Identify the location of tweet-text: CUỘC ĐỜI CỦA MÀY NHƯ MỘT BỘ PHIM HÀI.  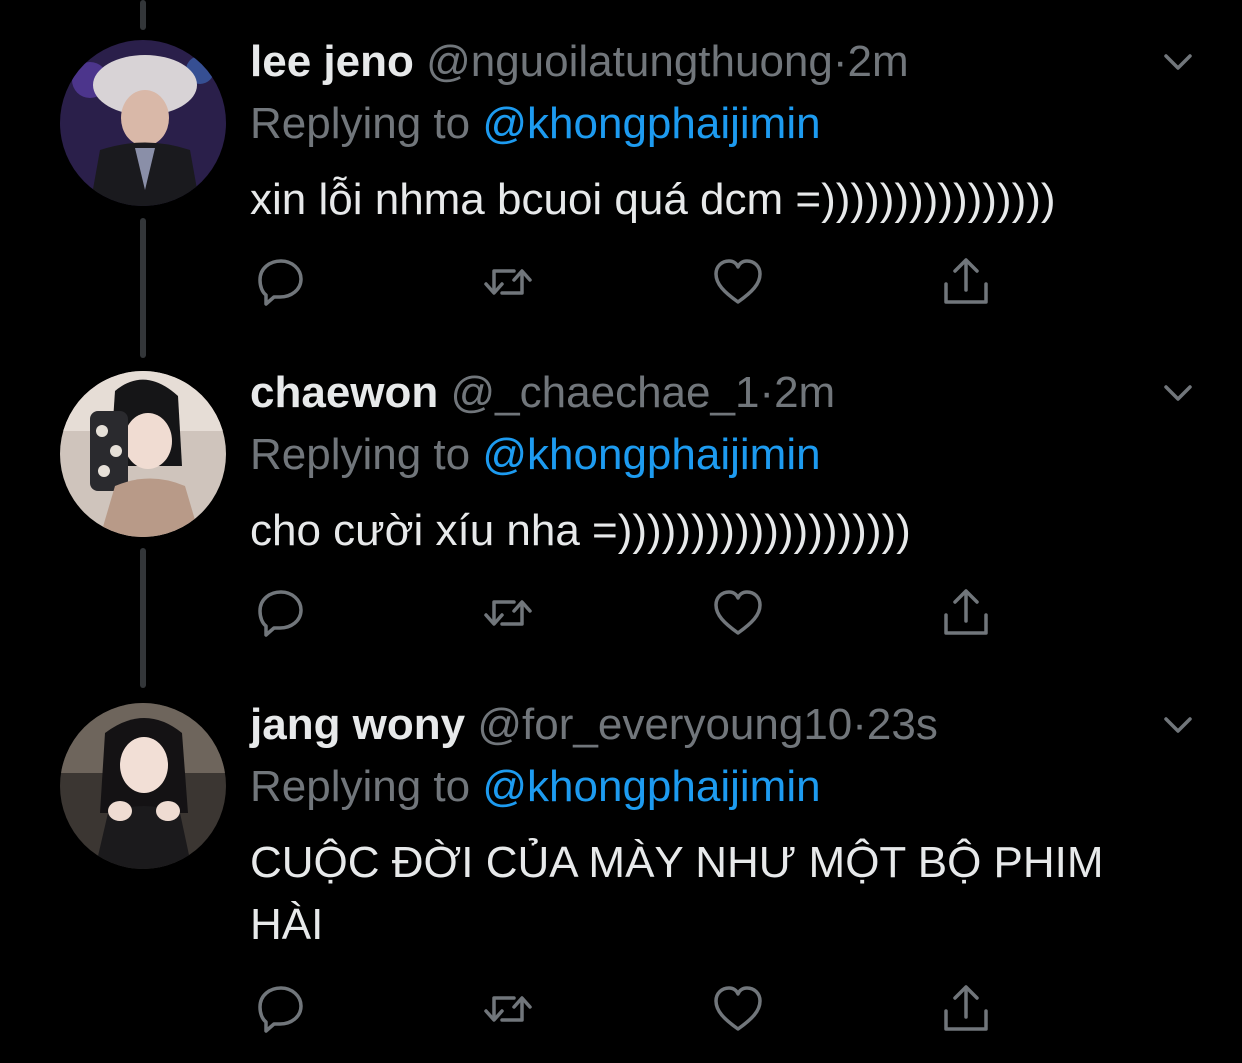
(677, 893).